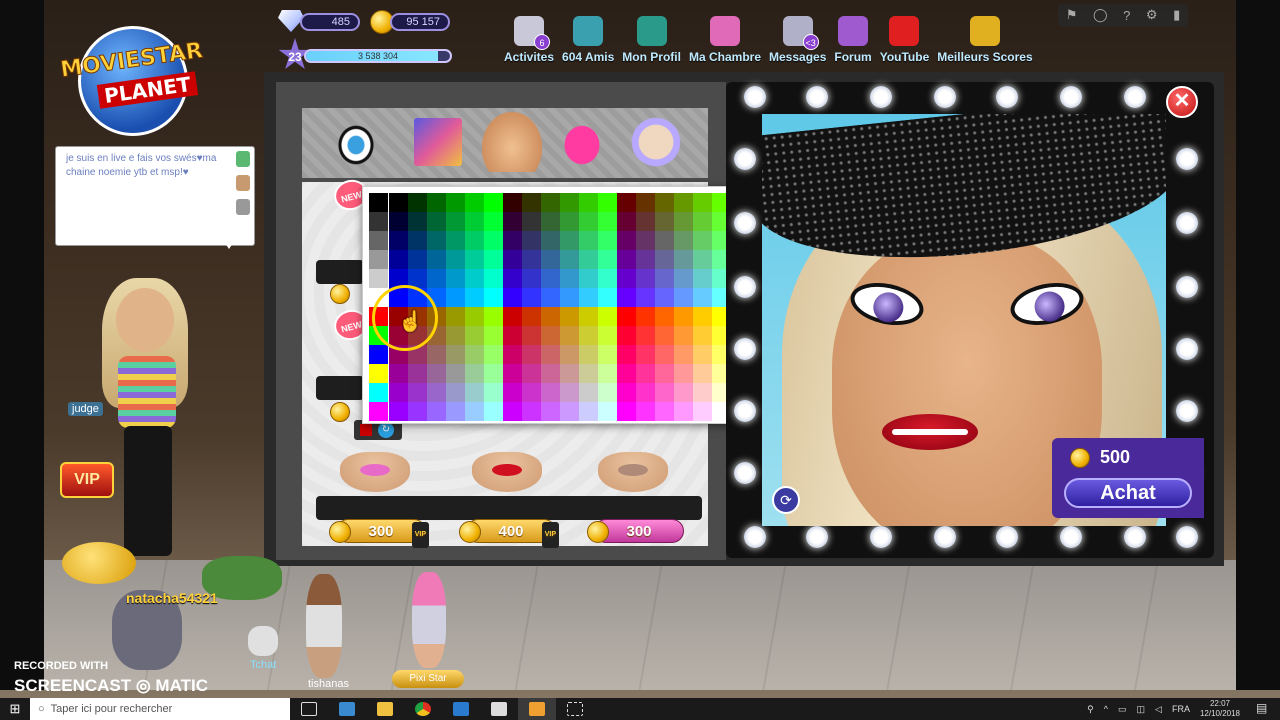  I want to click on close-button: ✕, so click(1182, 102).